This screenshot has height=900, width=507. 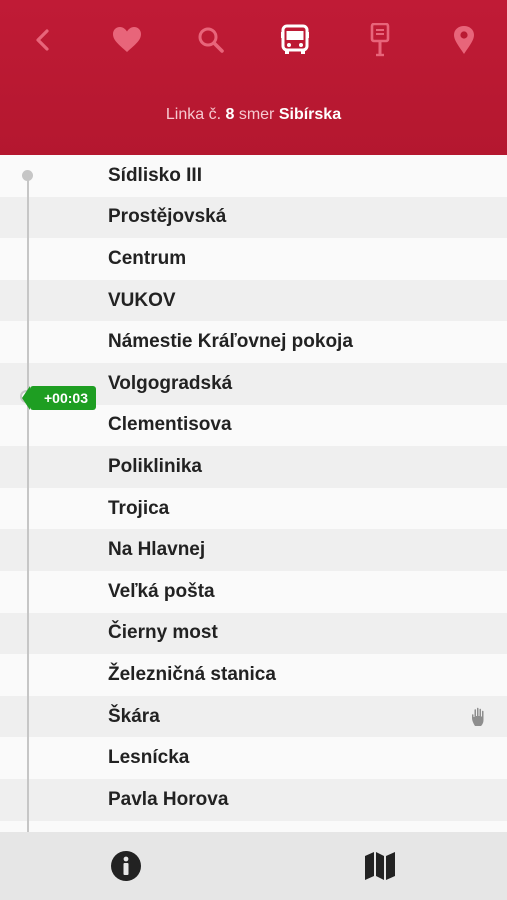 What do you see at coordinates (478, 716) in the screenshot?
I see `hand-icon` at bounding box center [478, 716].